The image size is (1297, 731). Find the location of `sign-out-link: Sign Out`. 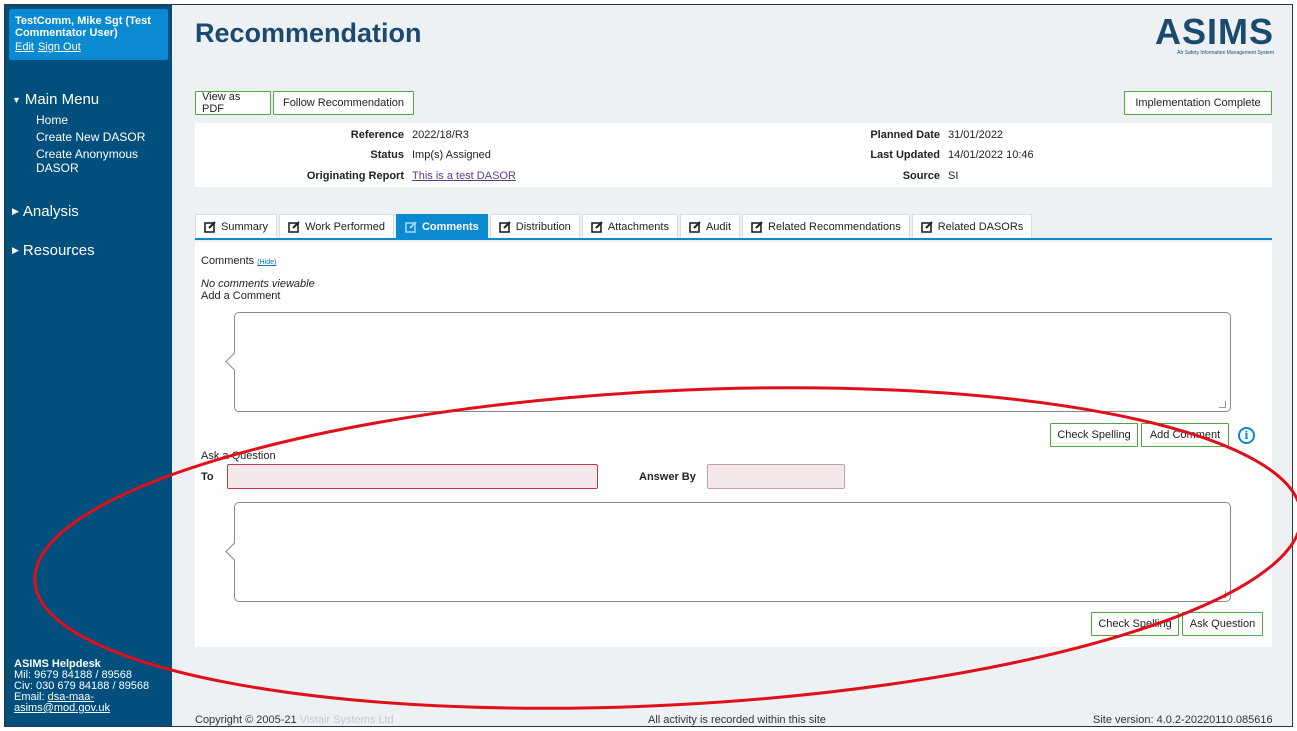

sign-out-link: Sign Out is located at coordinates (59, 47).